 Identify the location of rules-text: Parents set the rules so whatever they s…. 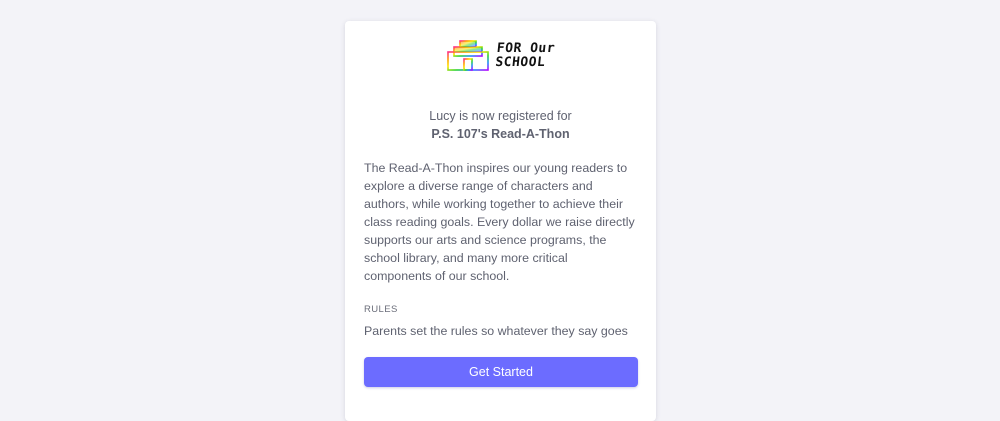
(496, 331).